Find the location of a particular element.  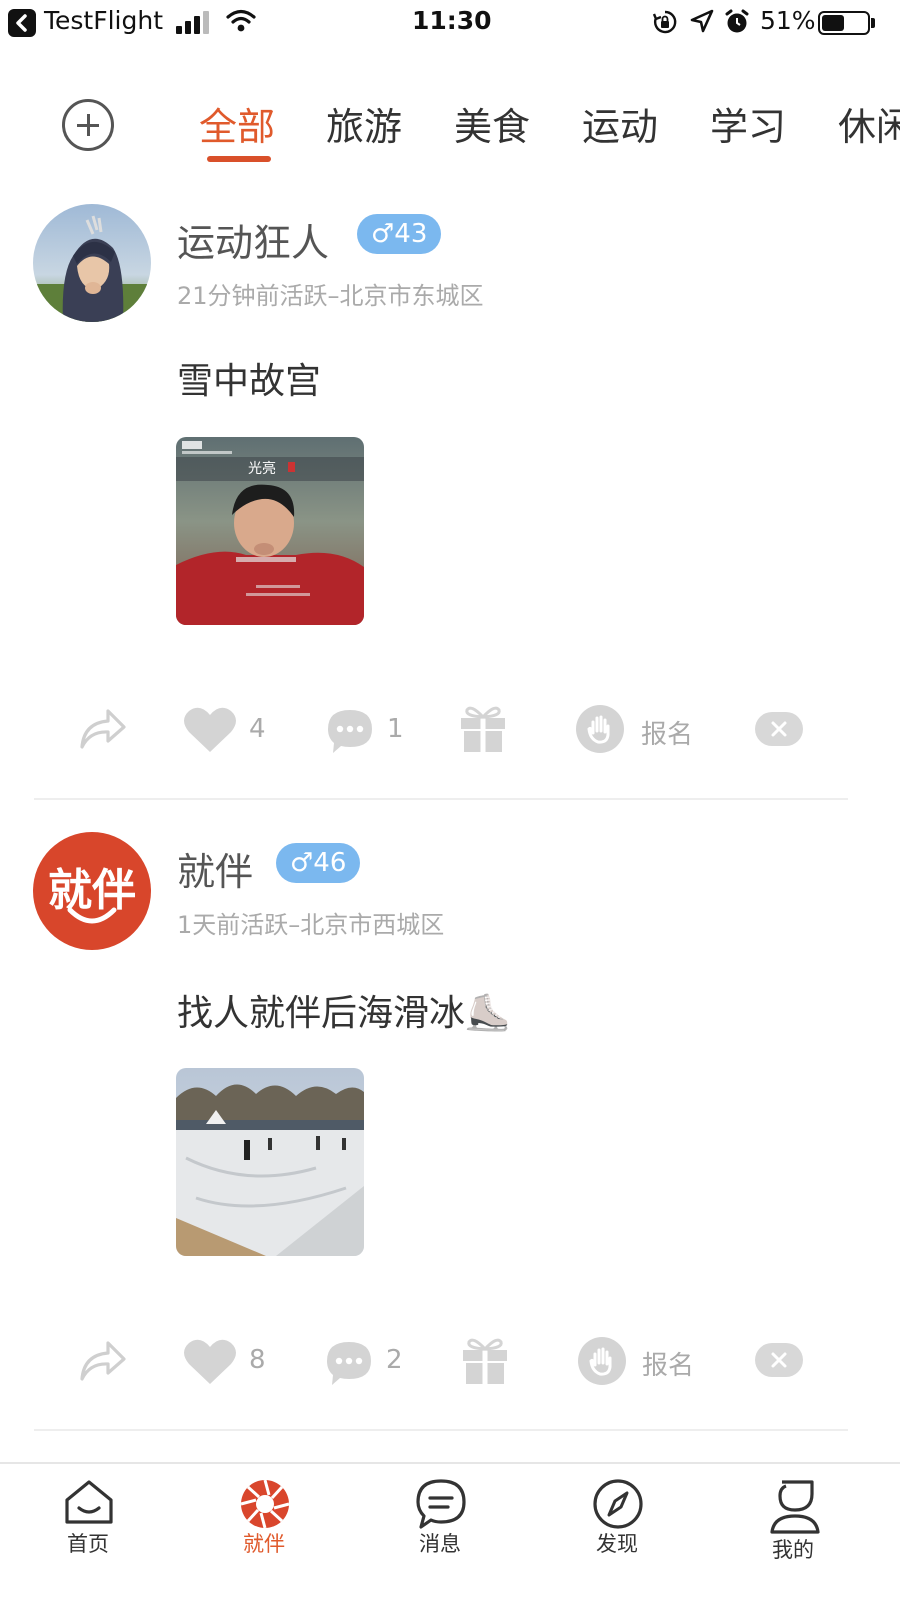

nav-jiuban-label: 就伴 is located at coordinates (264, 1544).